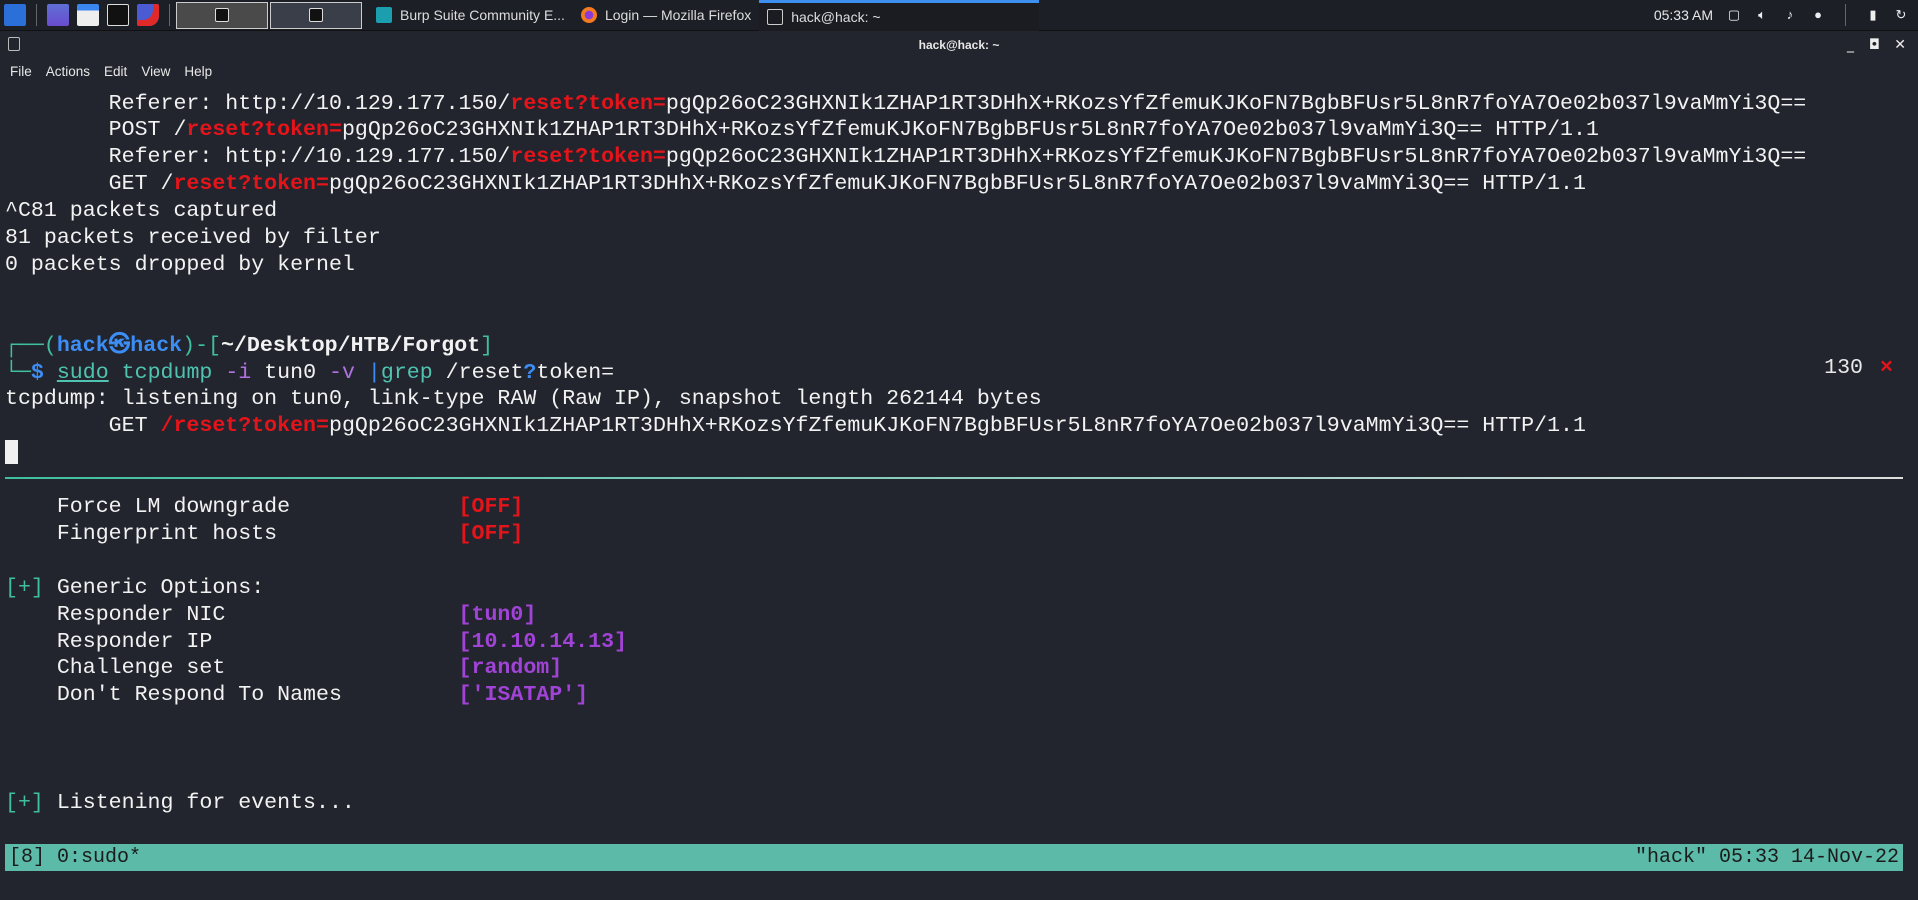  I want to click on terminal-text-segment: -v, so click(335, 372).